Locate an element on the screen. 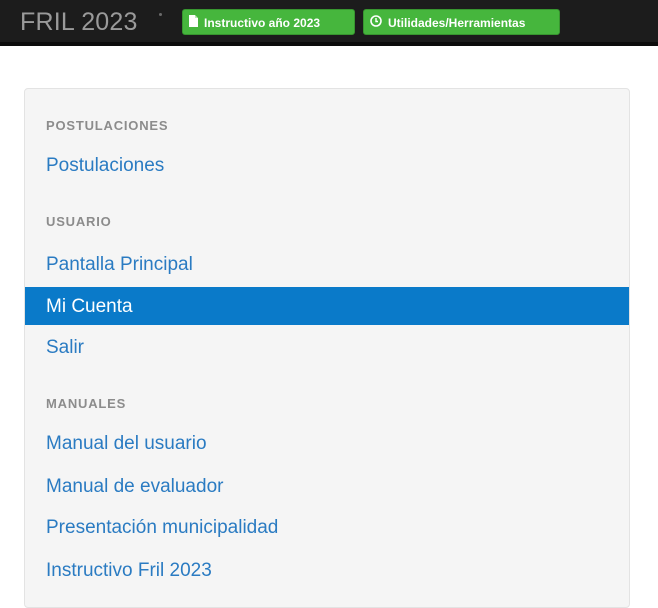 The image size is (658, 608). section-header-usuario: USUARIO is located at coordinates (79, 221).